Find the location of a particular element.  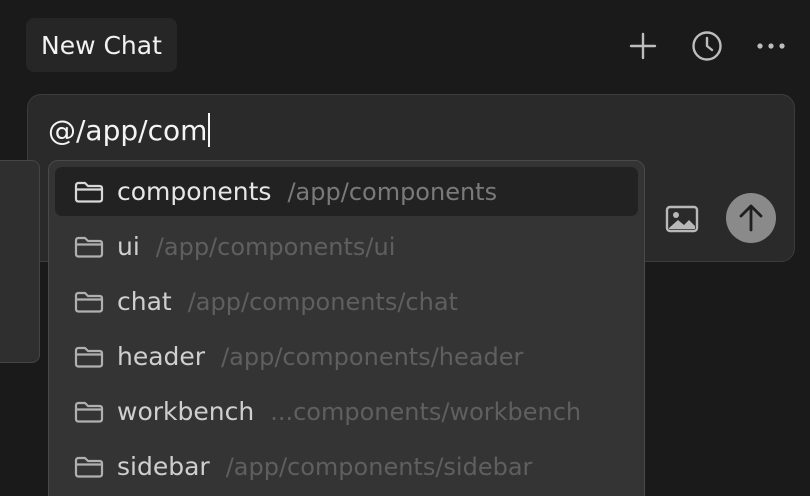

history-button is located at coordinates (707, 46).